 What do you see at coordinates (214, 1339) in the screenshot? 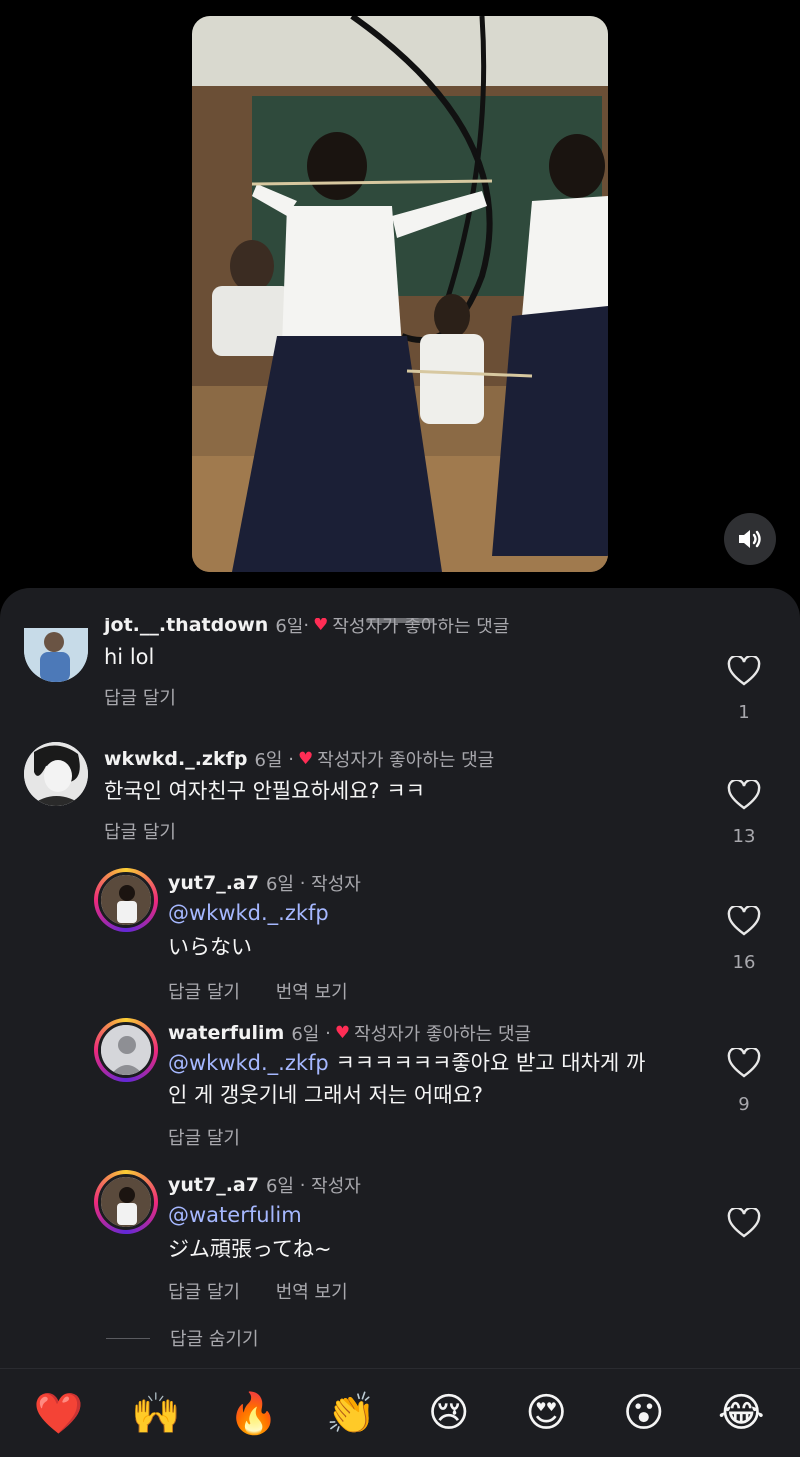
I see `hide-replies-label: 답글 숨기기` at bounding box center [214, 1339].